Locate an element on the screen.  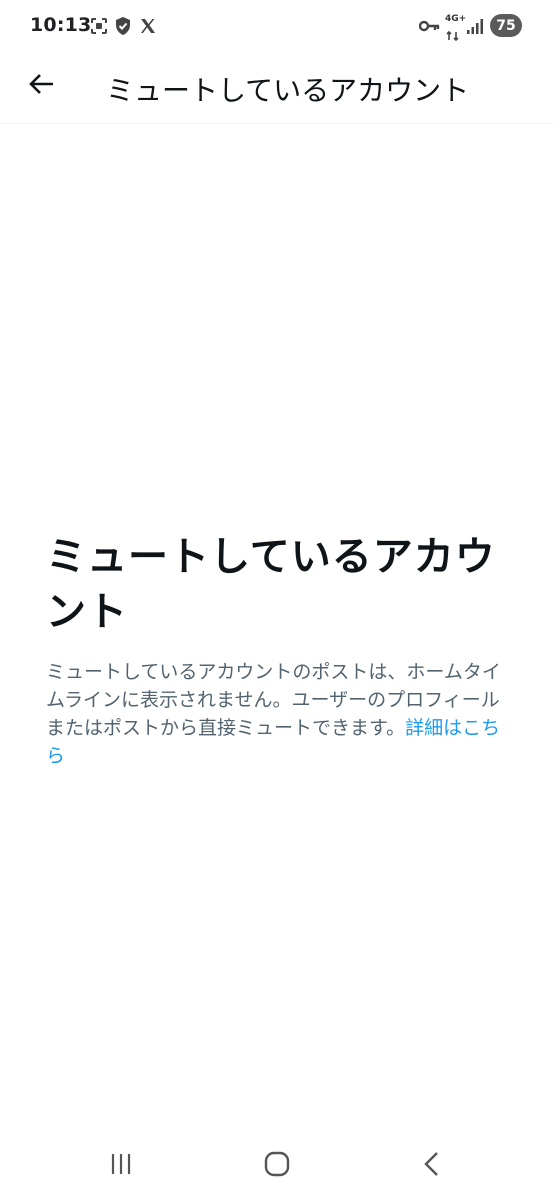
status-time: 10:13 is located at coordinates (61, 25).